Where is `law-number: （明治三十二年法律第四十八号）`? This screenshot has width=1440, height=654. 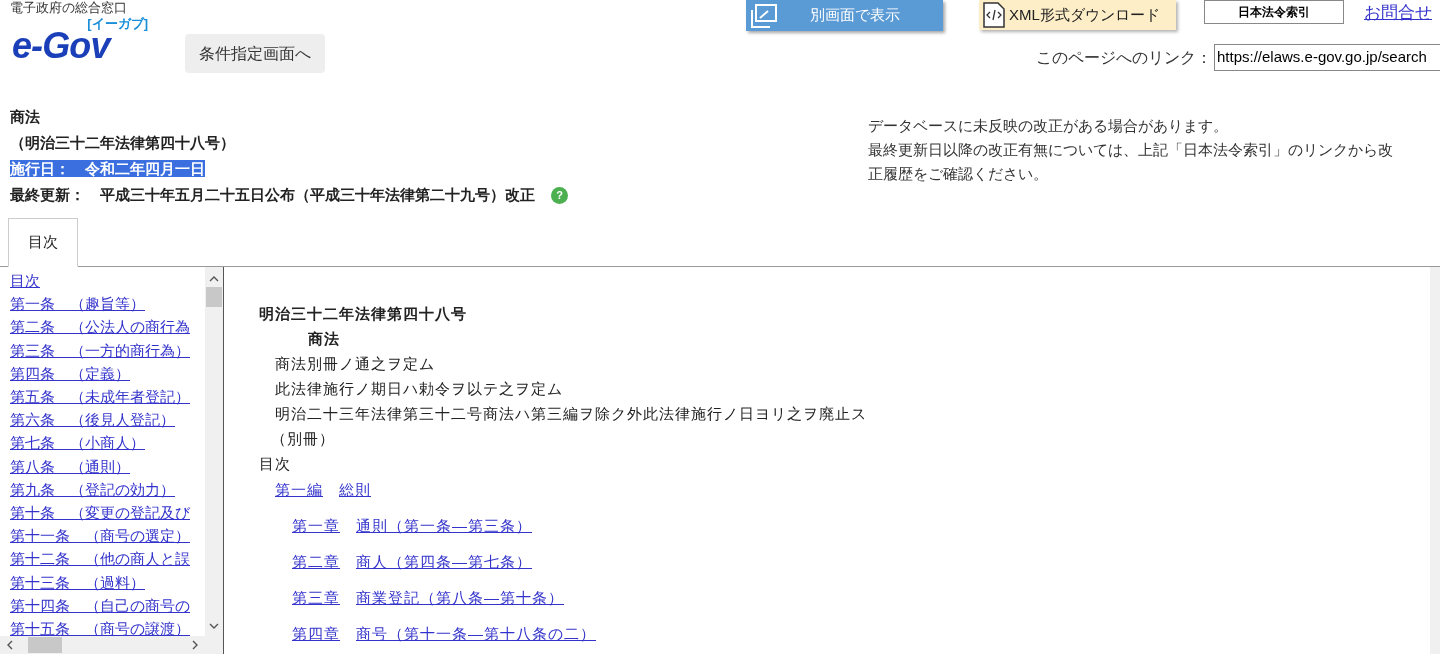 law-number: （明治三十二年法律第四十八号） is located at coordinates (123, 143).